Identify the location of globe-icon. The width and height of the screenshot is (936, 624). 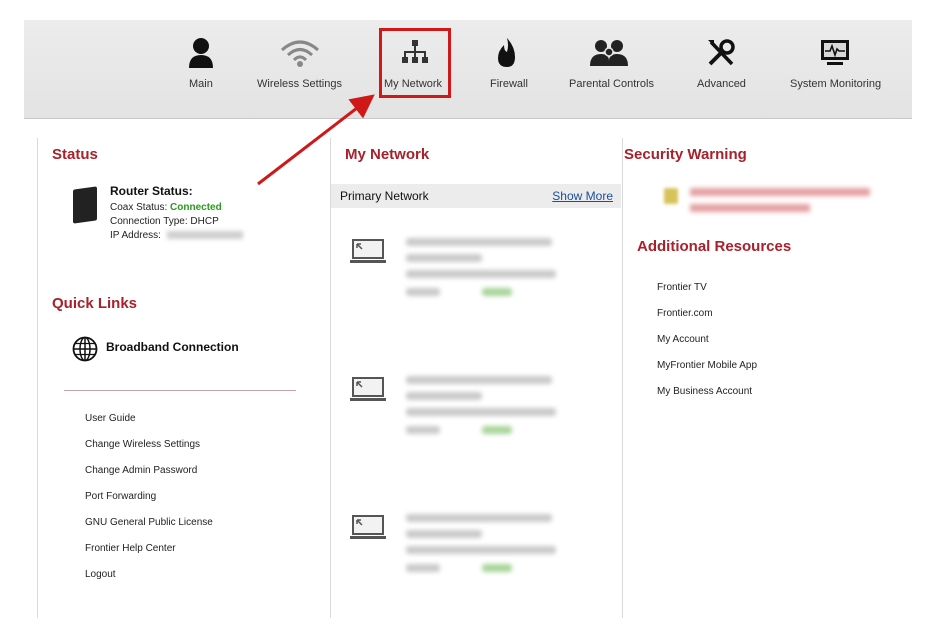
(85, 349).